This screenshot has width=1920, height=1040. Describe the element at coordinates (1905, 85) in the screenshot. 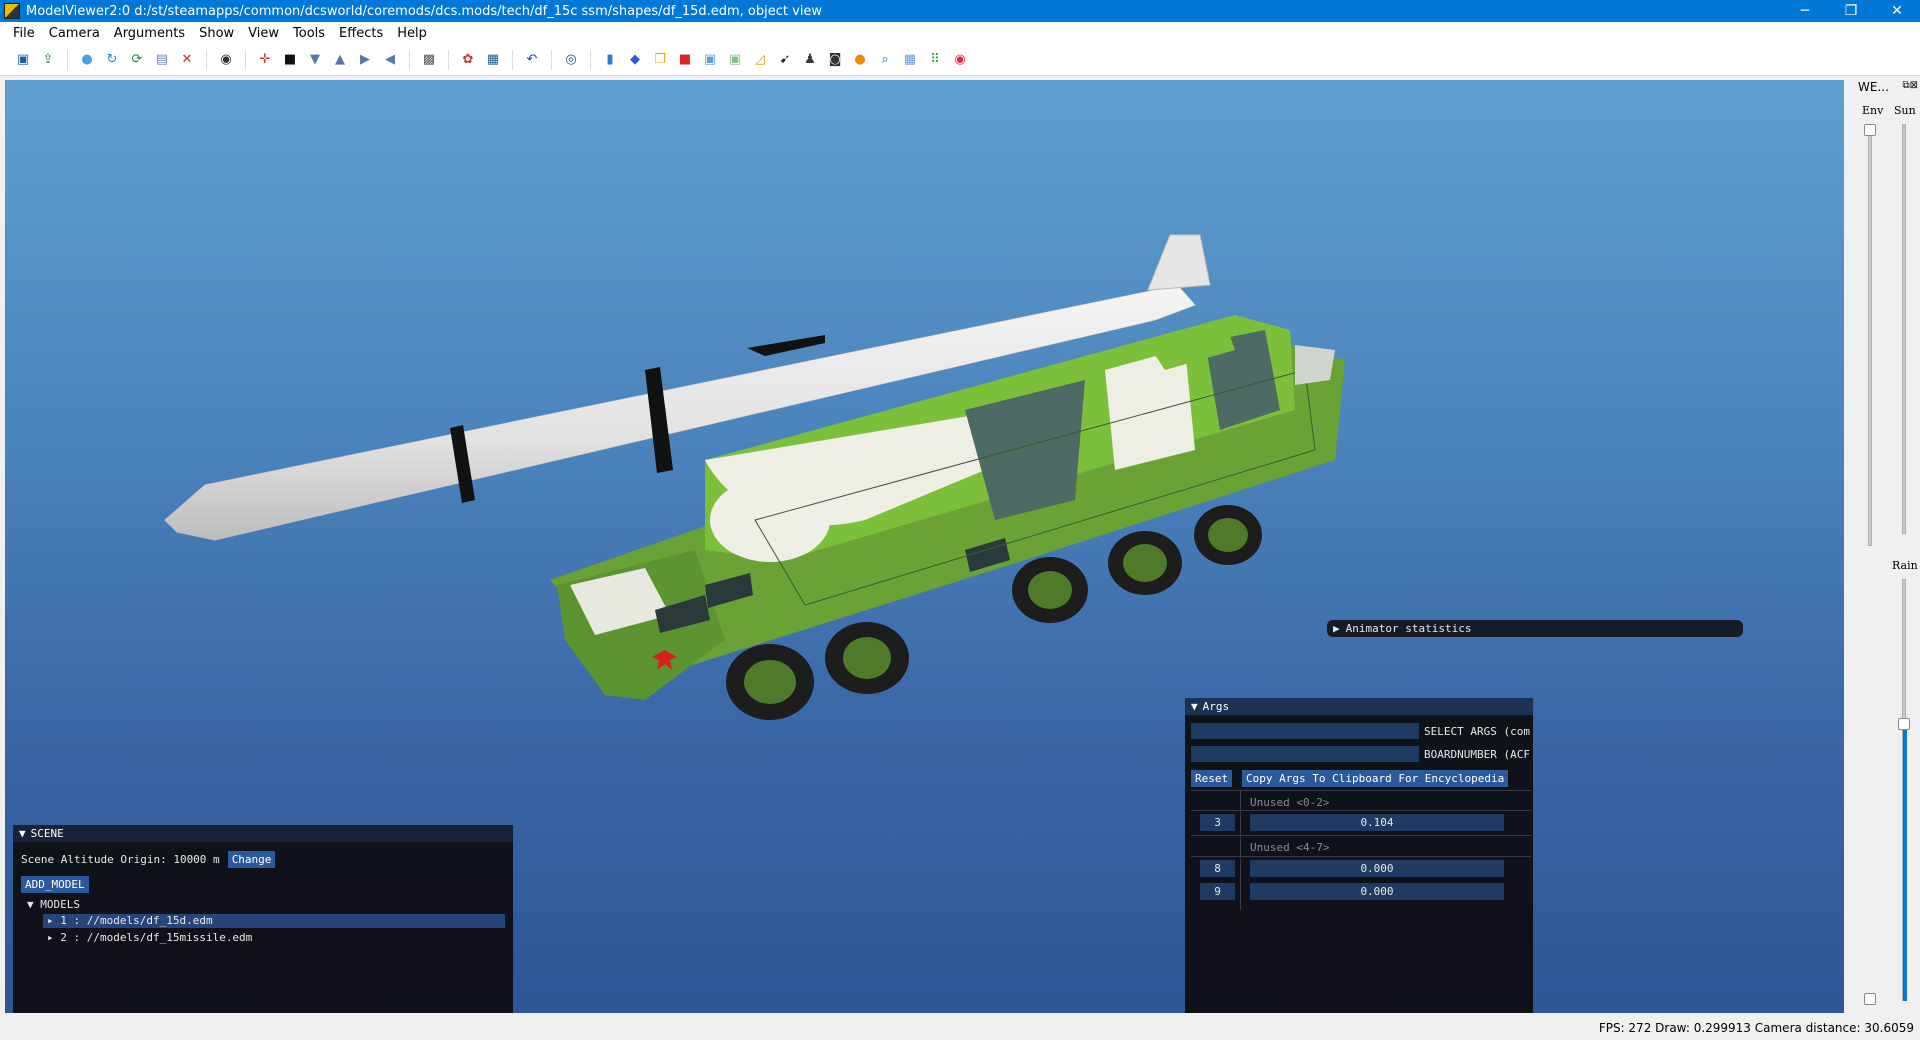

I see `float-panel-button: ⧉` at that location.